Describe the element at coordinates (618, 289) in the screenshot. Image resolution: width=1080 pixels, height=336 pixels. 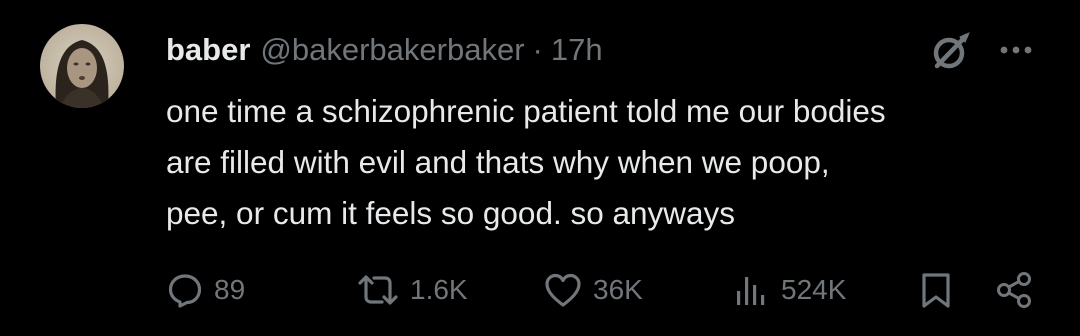
I see `like-count: 36K` at that location.